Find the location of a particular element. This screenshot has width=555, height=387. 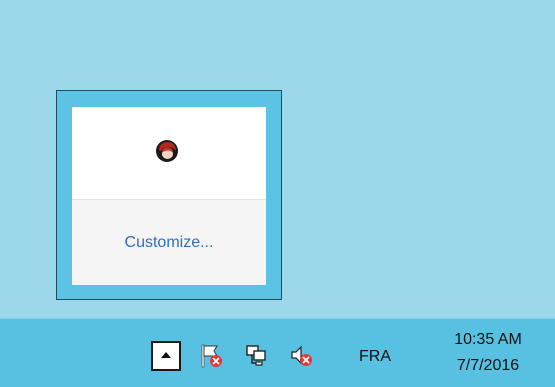

overflow-icon-area is located at coordinates (169, 153).